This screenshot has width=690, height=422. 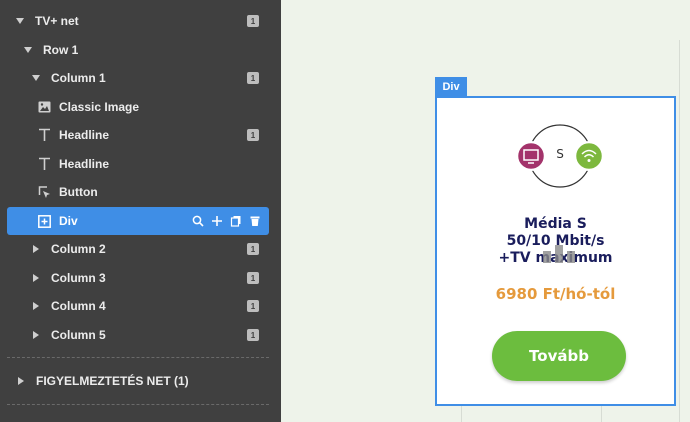 I want to click on tovabb-button: Tovább, so click(x=559, y=356).